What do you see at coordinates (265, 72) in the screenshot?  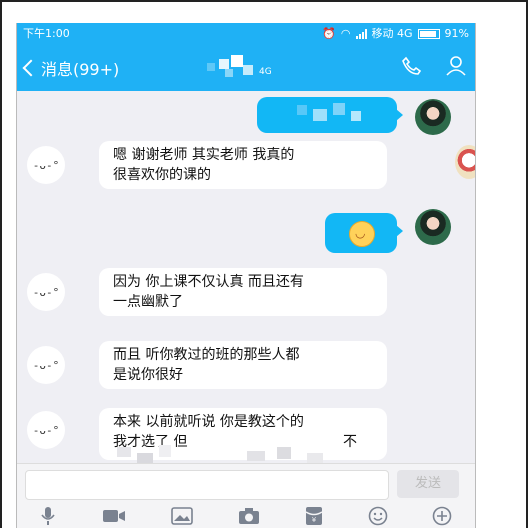 I see `title-suffix: 4G` at bounding box center [265, 72].